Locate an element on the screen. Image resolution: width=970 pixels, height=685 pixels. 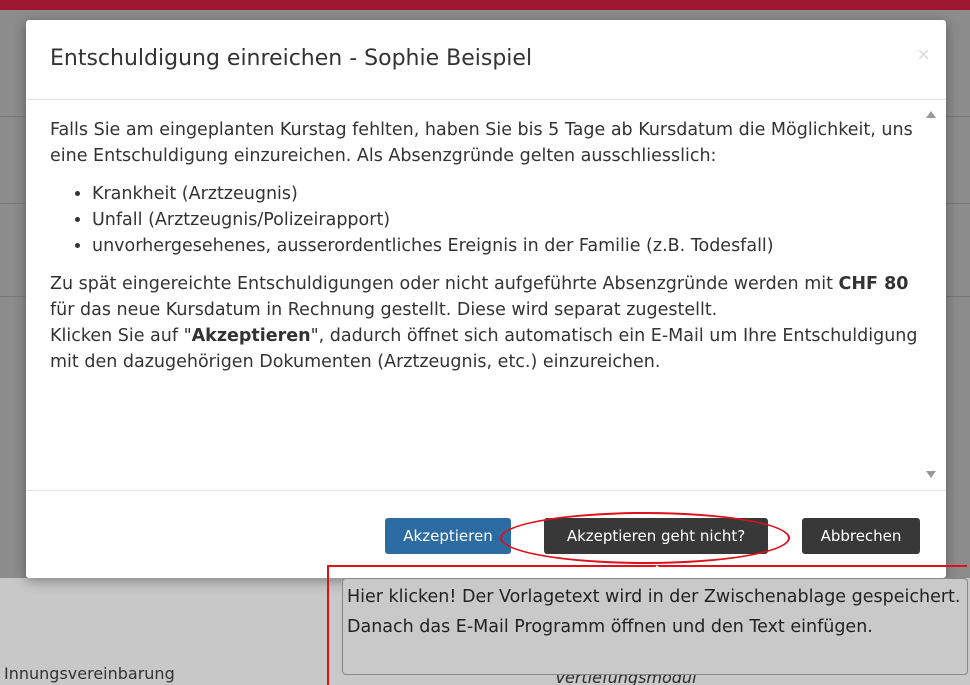
instruction-text-1: Klicken Sie auf " is located at coordinates (121, 336).